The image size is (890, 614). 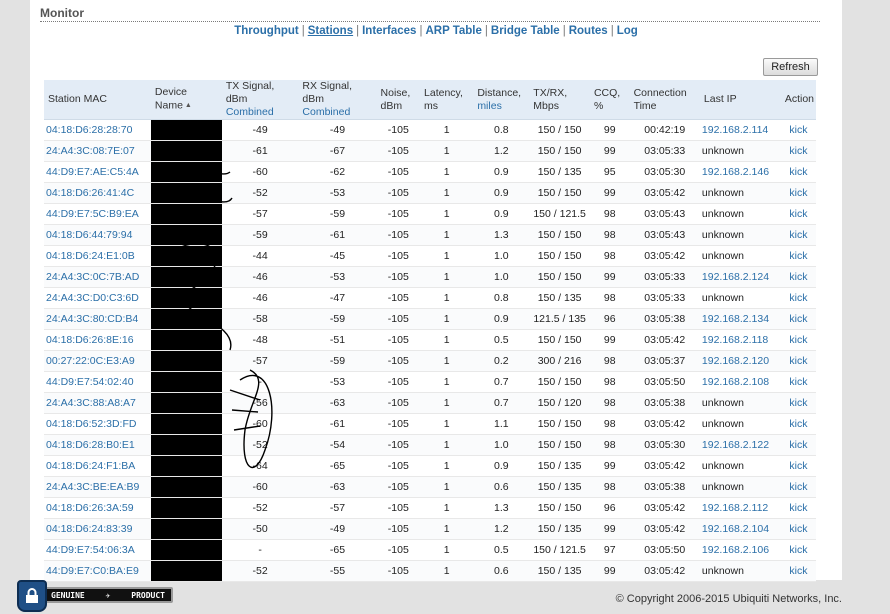 What do you see at coordinates (447, 100) in the screenshot?
I see `col-latency: Latency, ms` at bounding box center [447, 100].